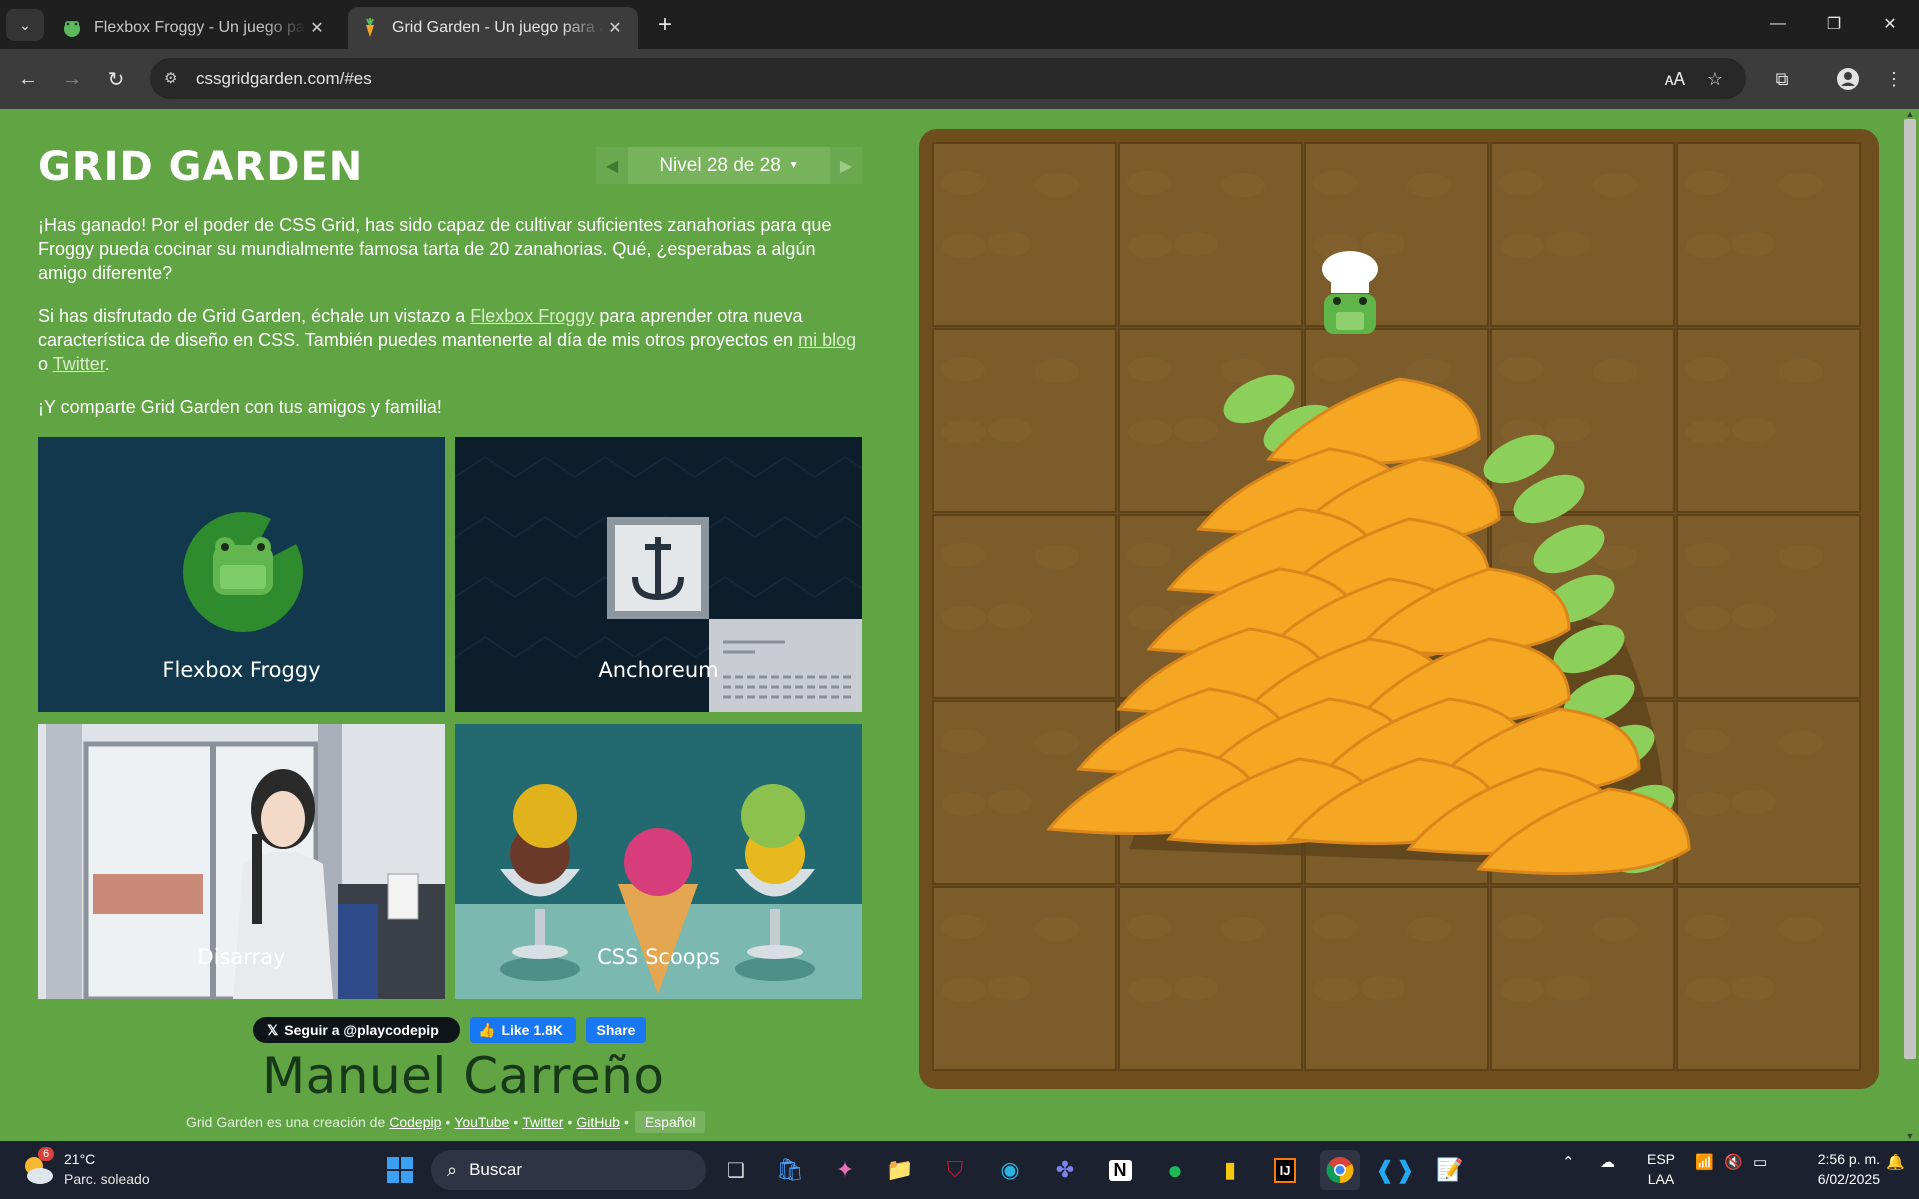  I want to click on search-icon: ⌕, so click(452, 1169).